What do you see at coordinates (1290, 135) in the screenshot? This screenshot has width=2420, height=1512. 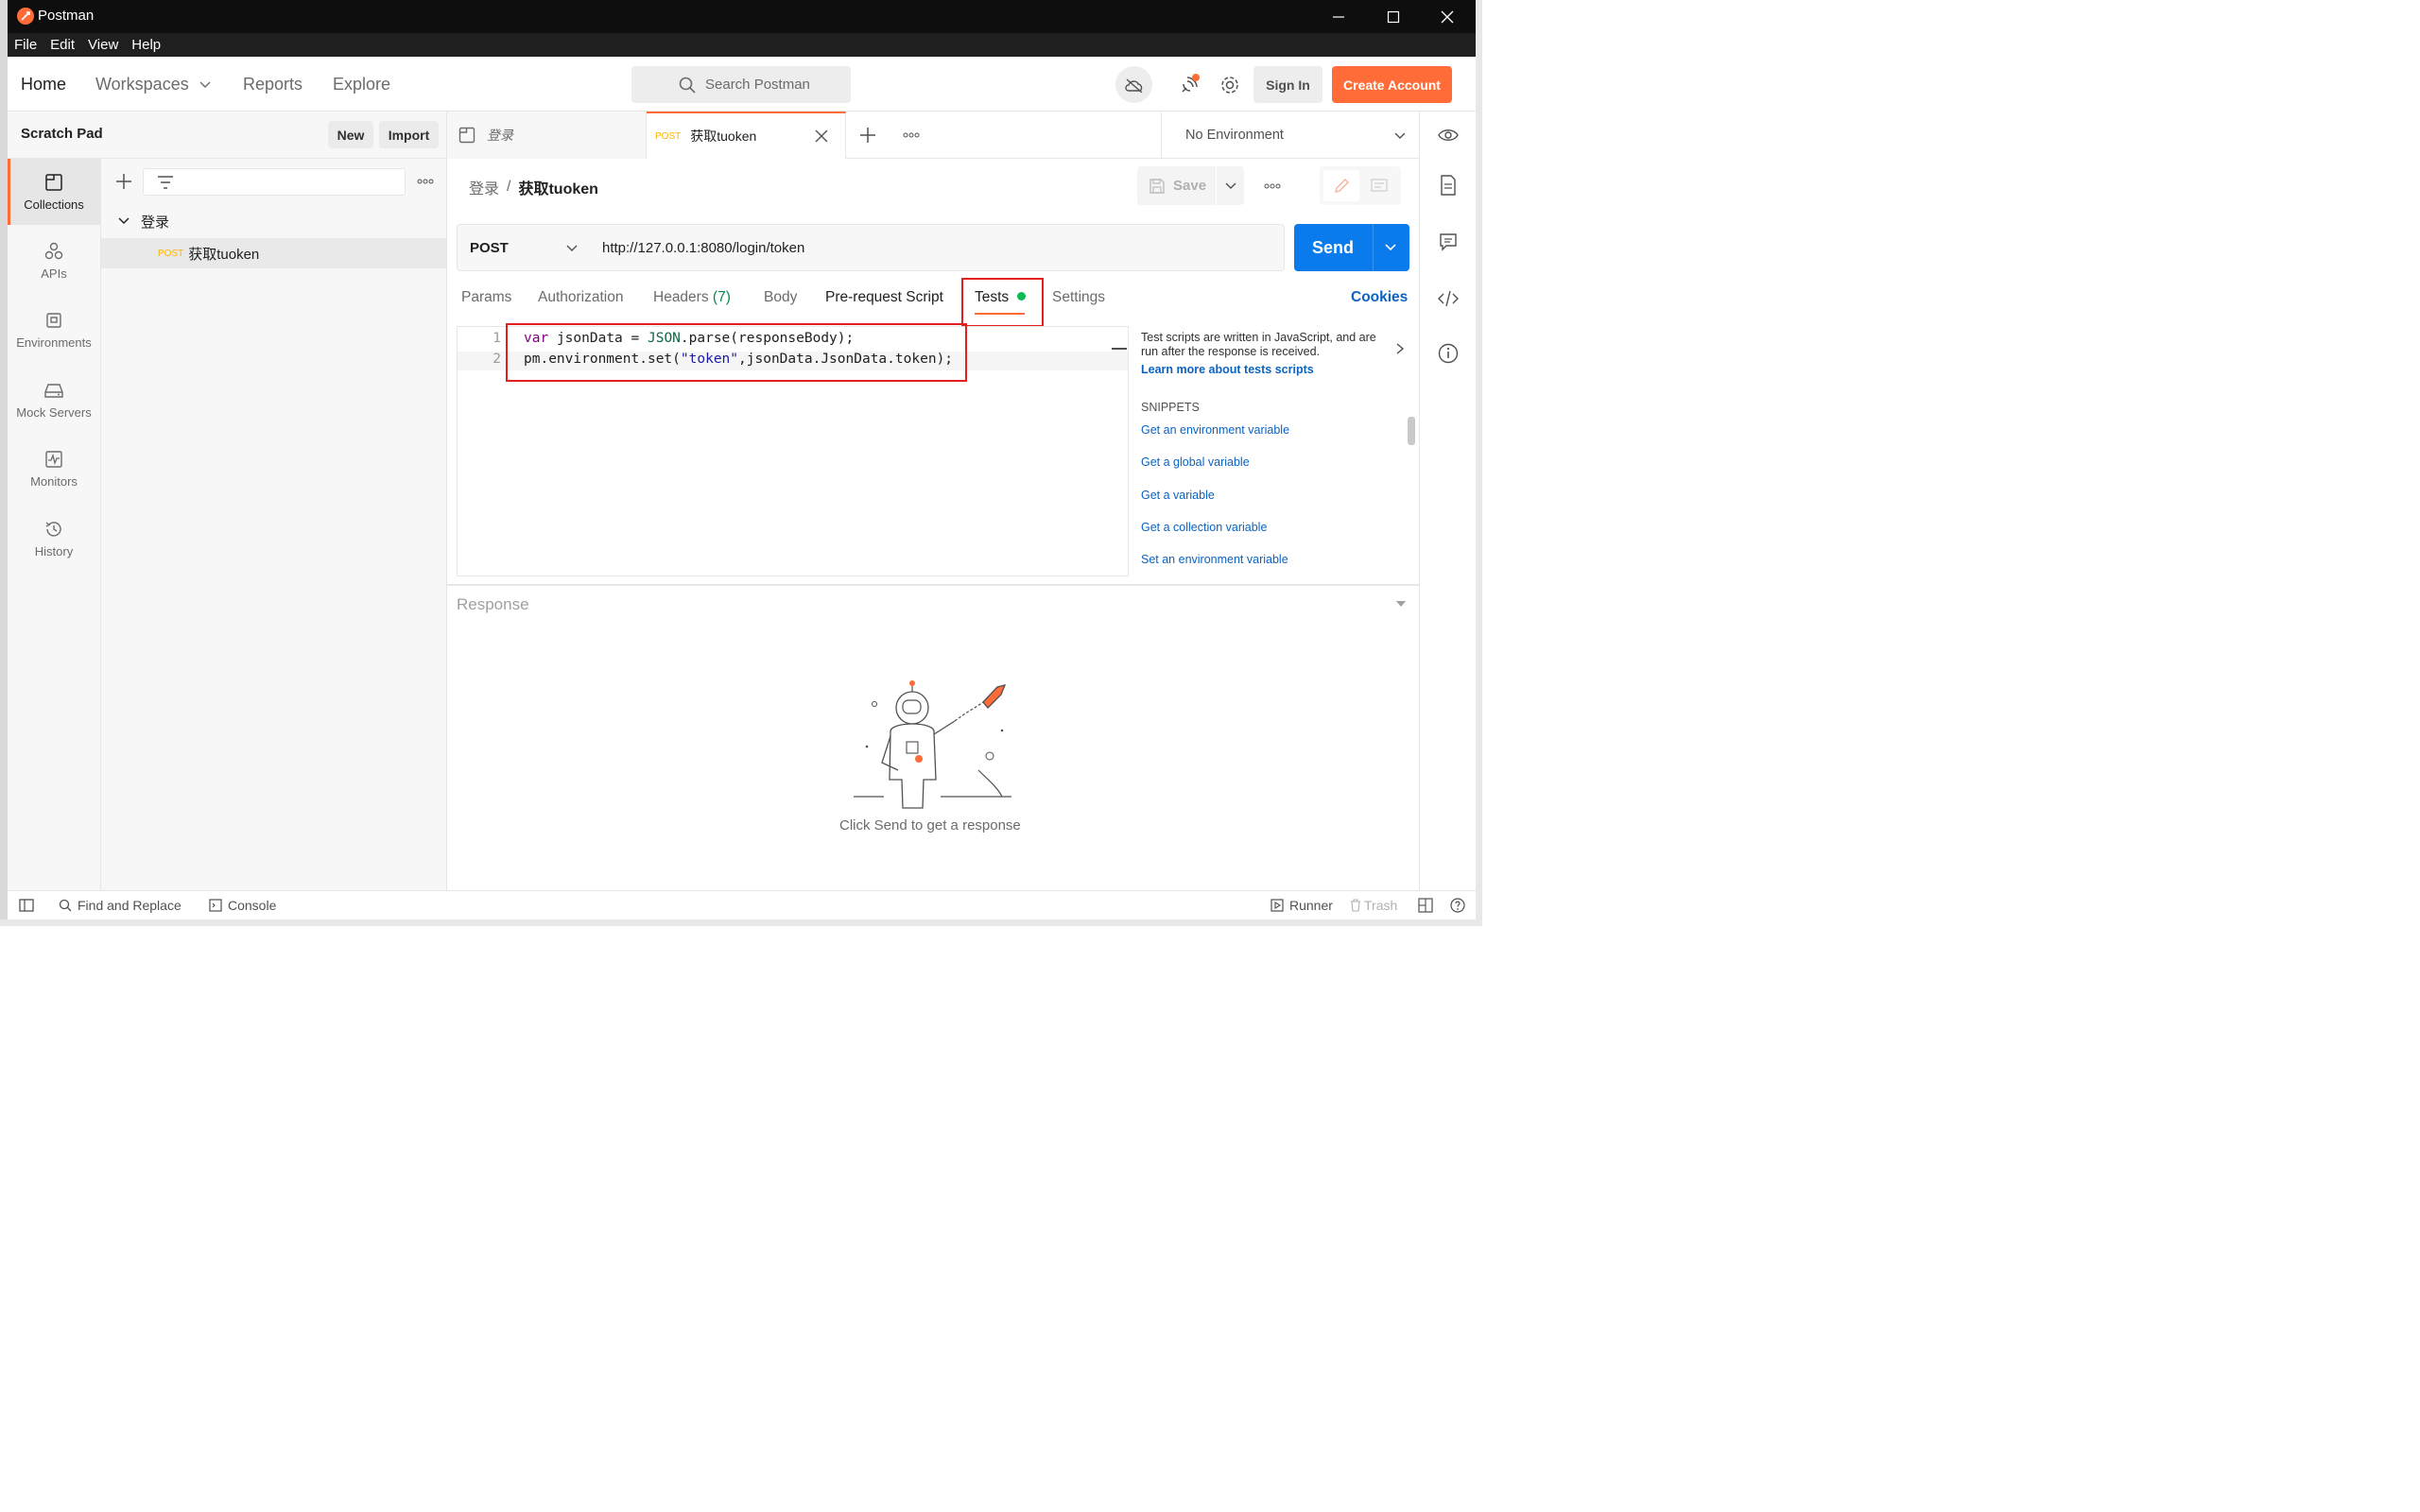 I see `environment-selector: No Environment` at bounding box center [1290, 135].